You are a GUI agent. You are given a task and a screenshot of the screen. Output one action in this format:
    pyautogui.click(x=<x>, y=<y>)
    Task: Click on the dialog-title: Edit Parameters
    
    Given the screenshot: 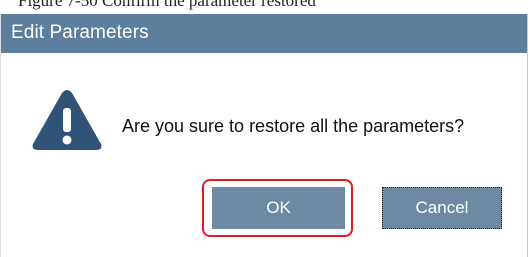 What is the action you would take?
    pyautogui.click(x=80, y=32)
    